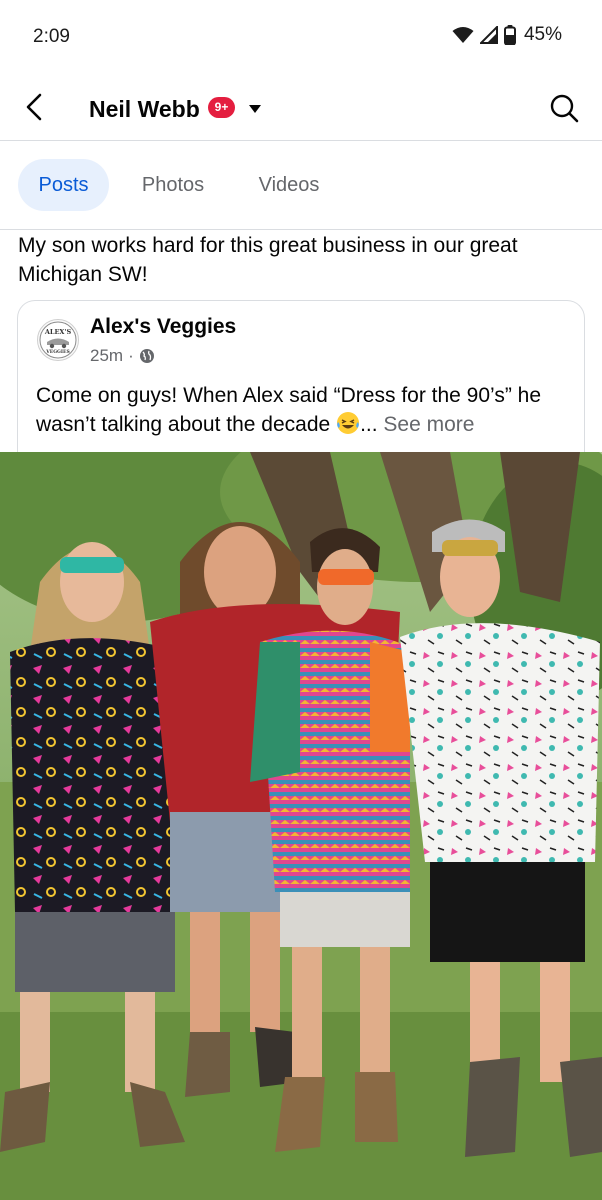  I want to click on post-meta: 25m ·, so click(122, 356).